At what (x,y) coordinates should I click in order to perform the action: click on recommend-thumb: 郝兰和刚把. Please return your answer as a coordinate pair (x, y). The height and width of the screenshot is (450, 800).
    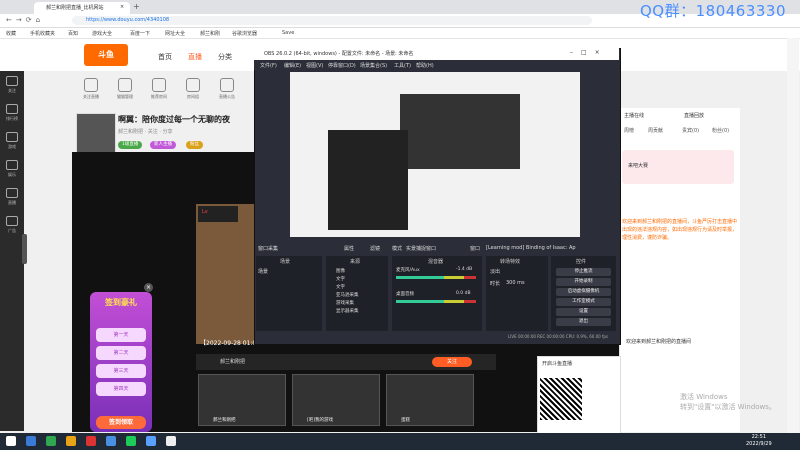
    Looking at the image, I should click on (242, 400).